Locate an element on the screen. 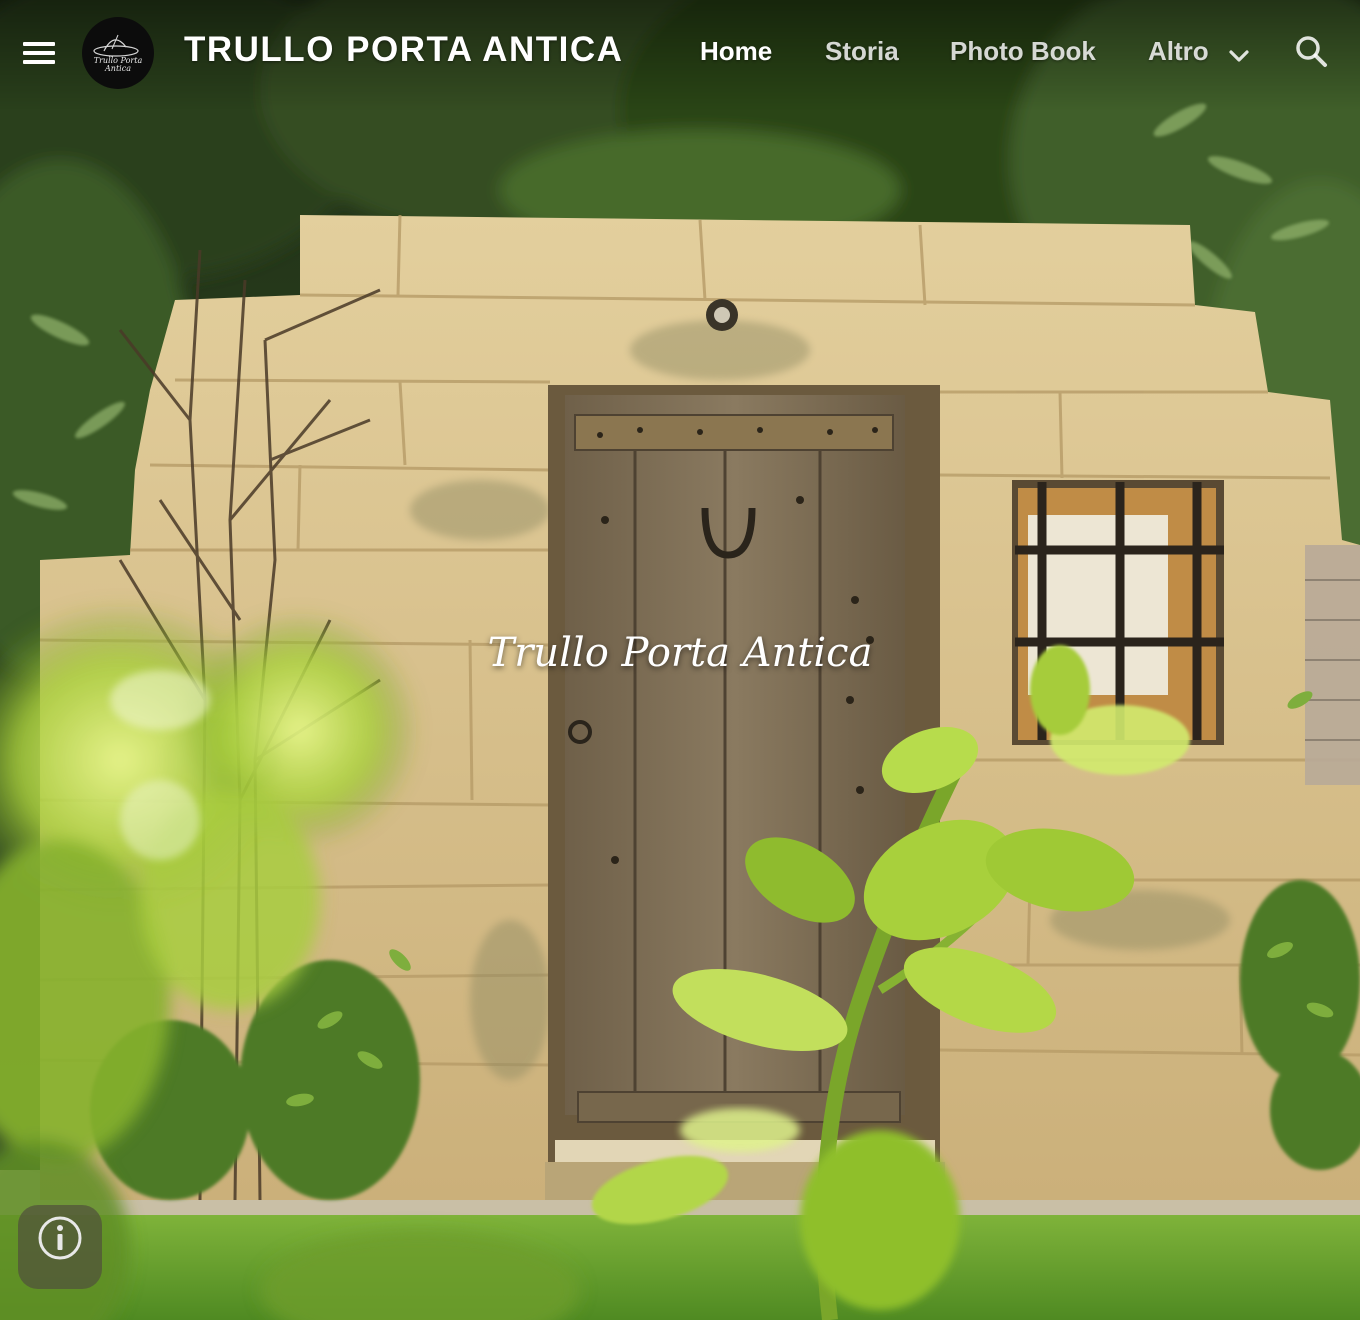 This screenshot has height=1320, width=1360. logo-text: Trullo Porta Antica is located at coordinates (118, 65).